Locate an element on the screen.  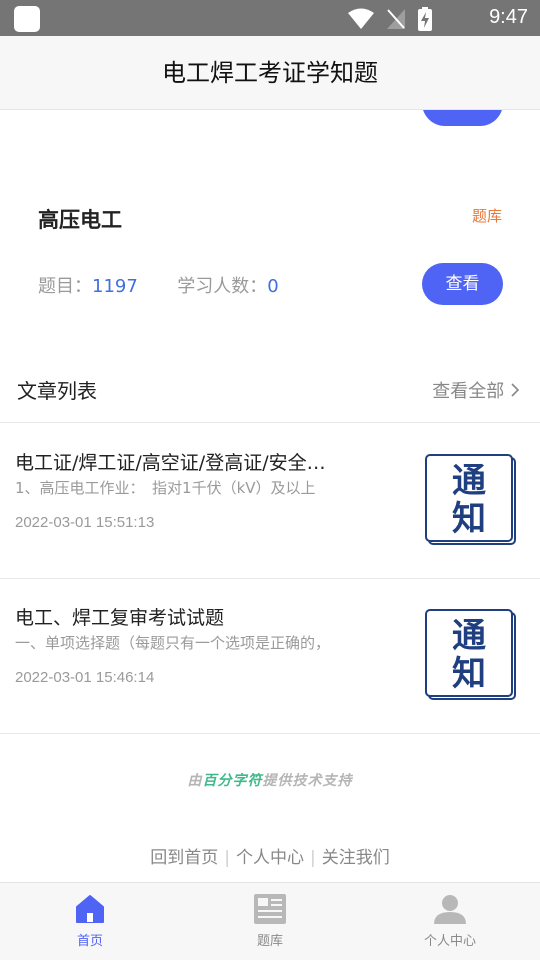
tab-label: 首页 is located at coordinates (89, 941).